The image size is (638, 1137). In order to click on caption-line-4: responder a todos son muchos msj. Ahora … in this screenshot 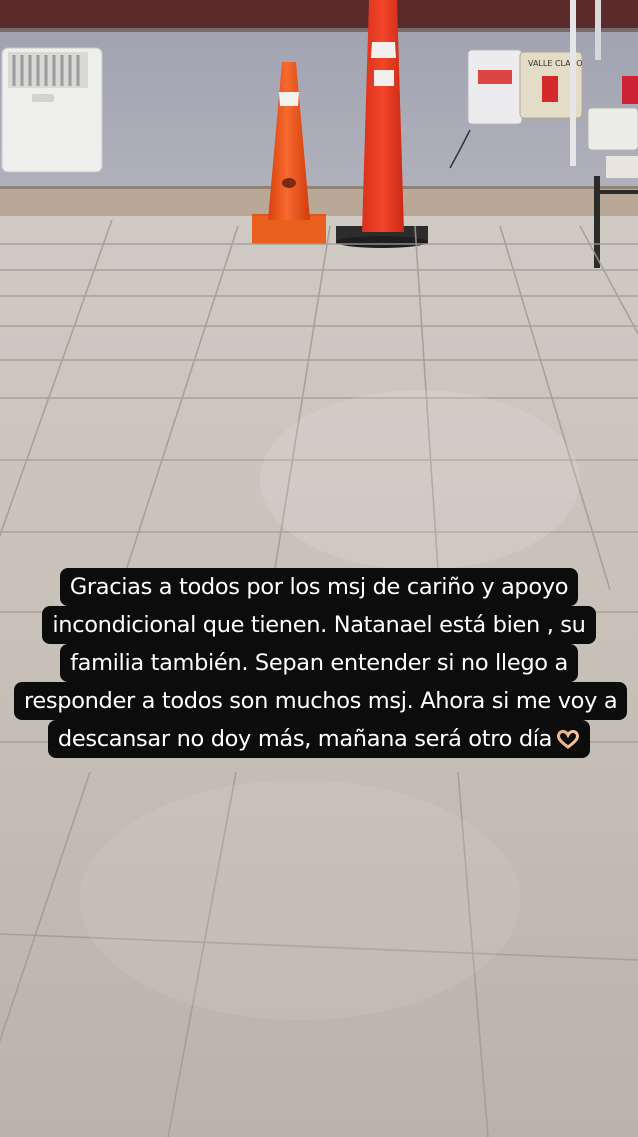, I will do `click(321, 701)`.